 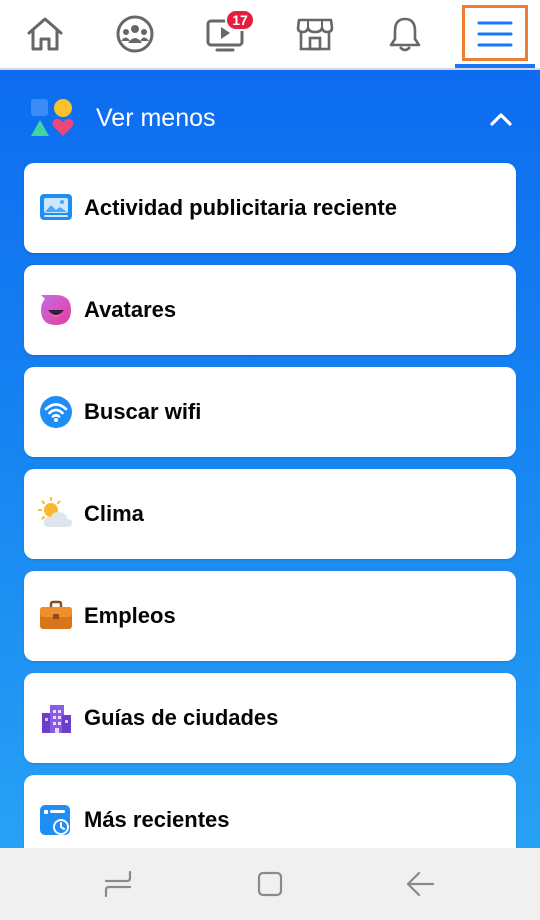 What do you see at coordinates (270, 412) in the screenshot?
I see `menu-item-find-wifi: Buscar wifi` at bounding box center [270, 412].